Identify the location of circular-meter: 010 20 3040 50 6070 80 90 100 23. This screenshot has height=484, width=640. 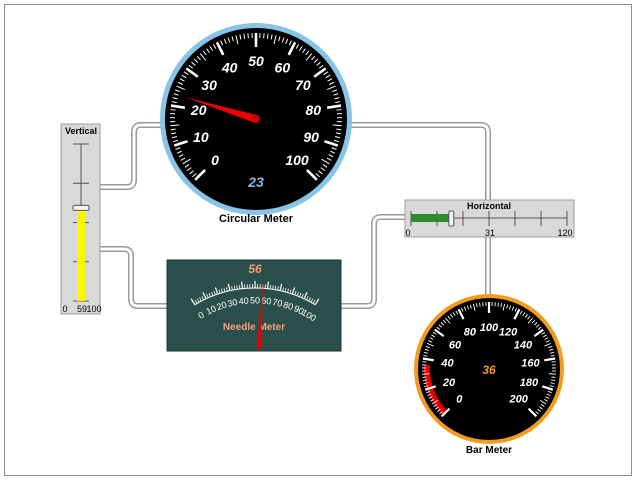
(256, 119).